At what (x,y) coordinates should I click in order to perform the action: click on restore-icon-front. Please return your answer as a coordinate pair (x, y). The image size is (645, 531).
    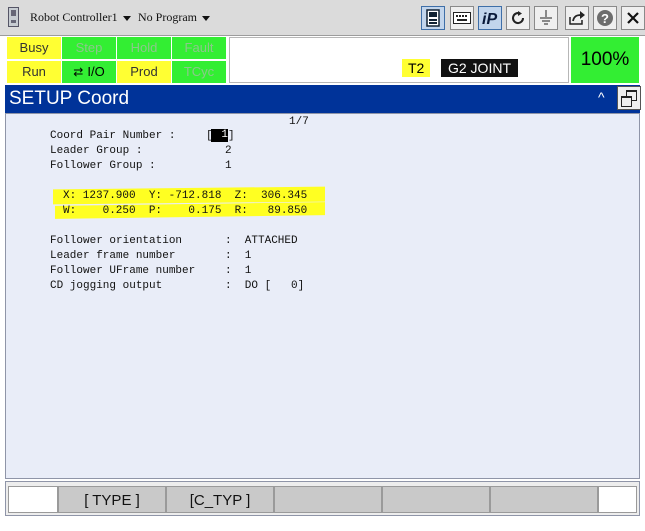
    Looking at the image, I should click on (626, 101).